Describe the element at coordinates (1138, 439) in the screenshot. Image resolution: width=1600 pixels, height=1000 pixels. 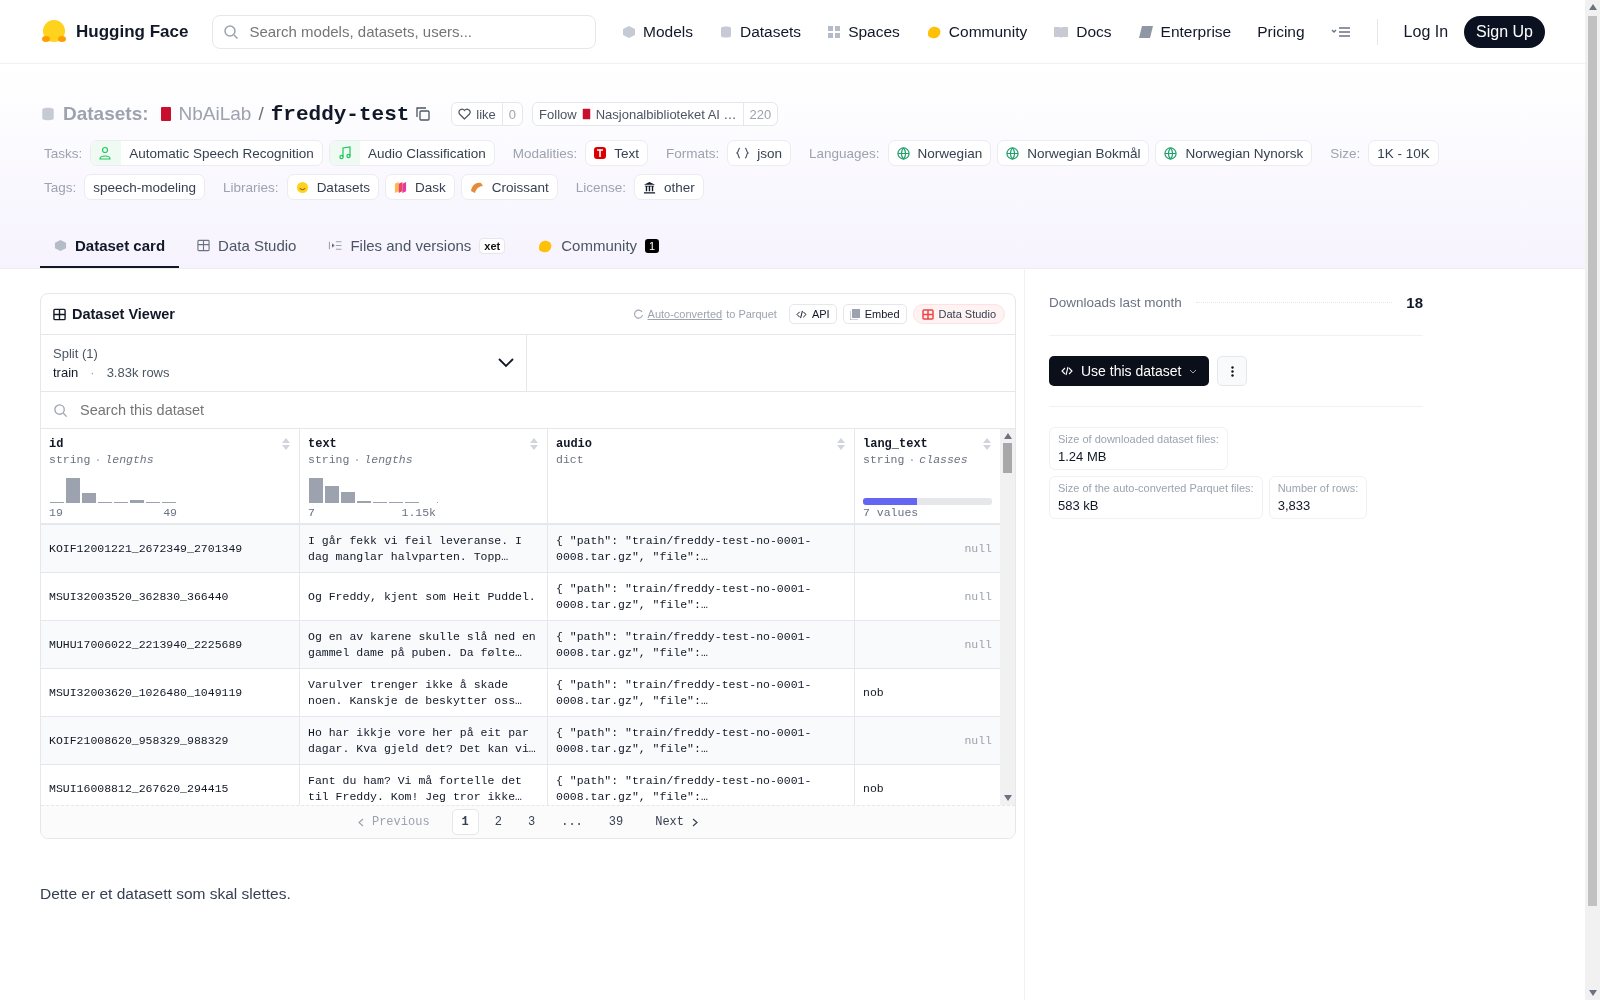
I see `stat-label: Size of downloaded dataset files:` at that location.